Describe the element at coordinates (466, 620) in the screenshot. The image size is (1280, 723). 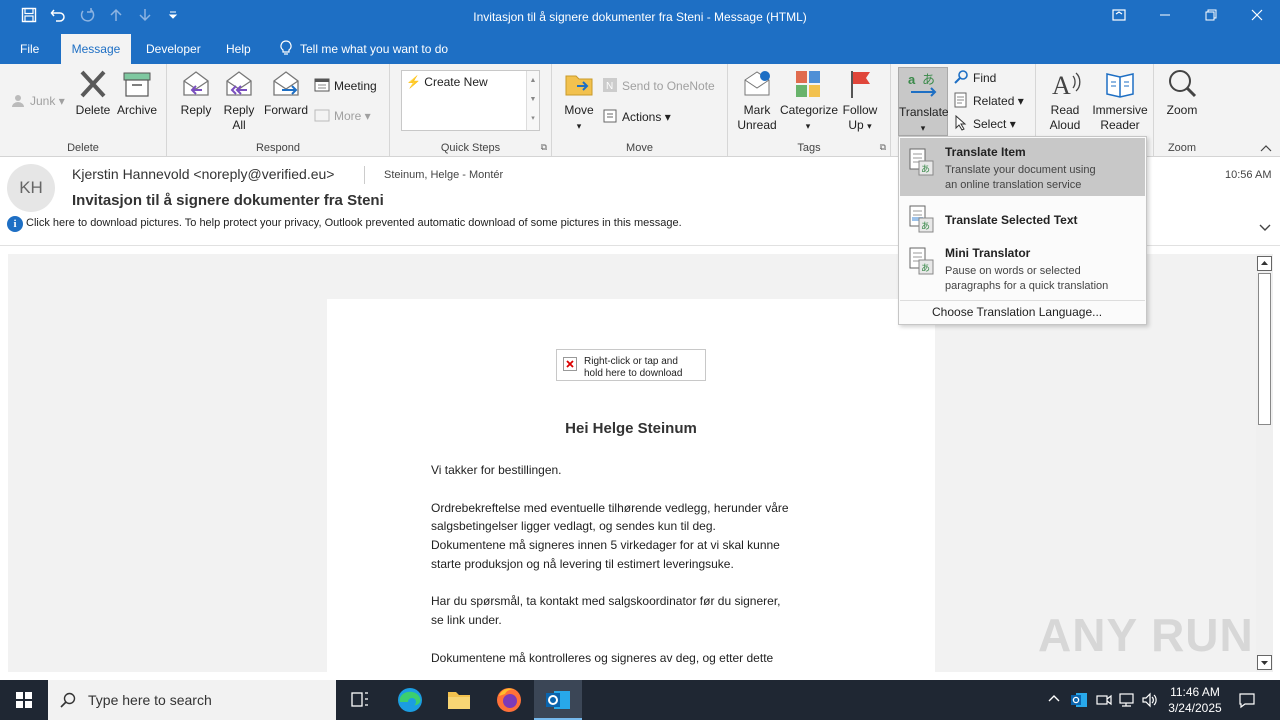
I see `email-line: se link under.` at that location.